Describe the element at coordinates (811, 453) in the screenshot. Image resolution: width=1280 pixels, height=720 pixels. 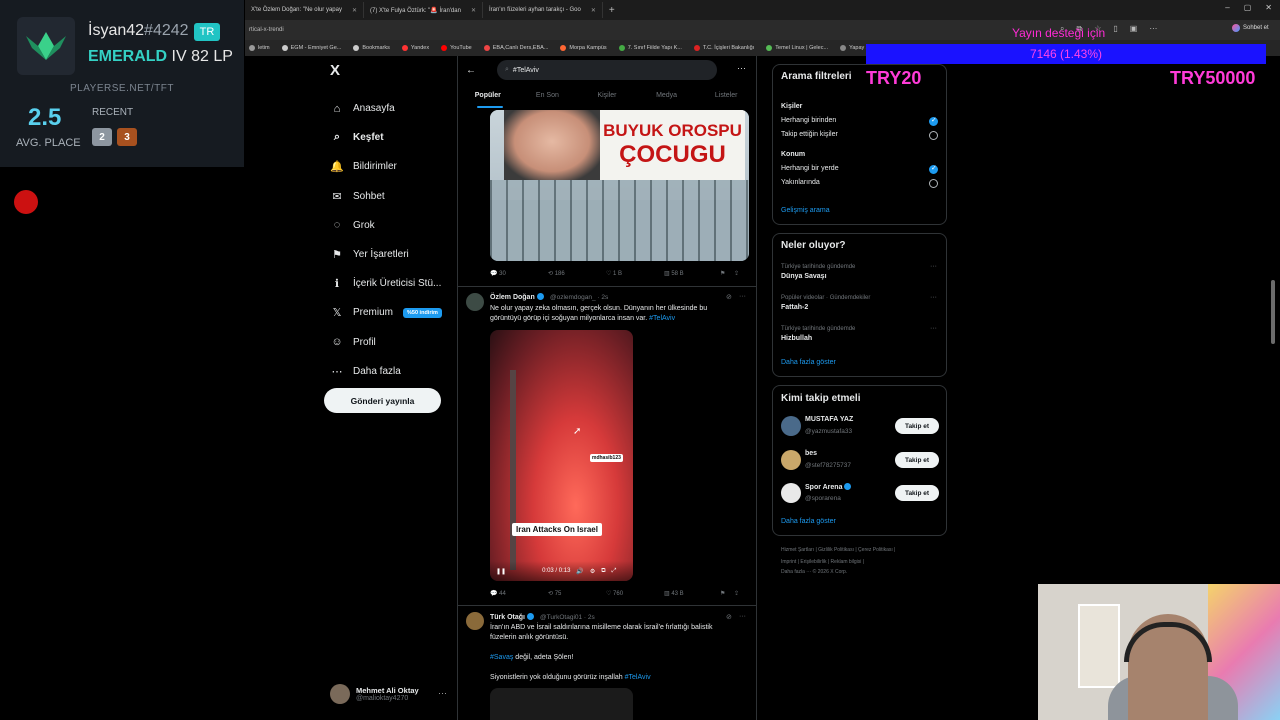
I see `suggested-user-name: bes` at that location.